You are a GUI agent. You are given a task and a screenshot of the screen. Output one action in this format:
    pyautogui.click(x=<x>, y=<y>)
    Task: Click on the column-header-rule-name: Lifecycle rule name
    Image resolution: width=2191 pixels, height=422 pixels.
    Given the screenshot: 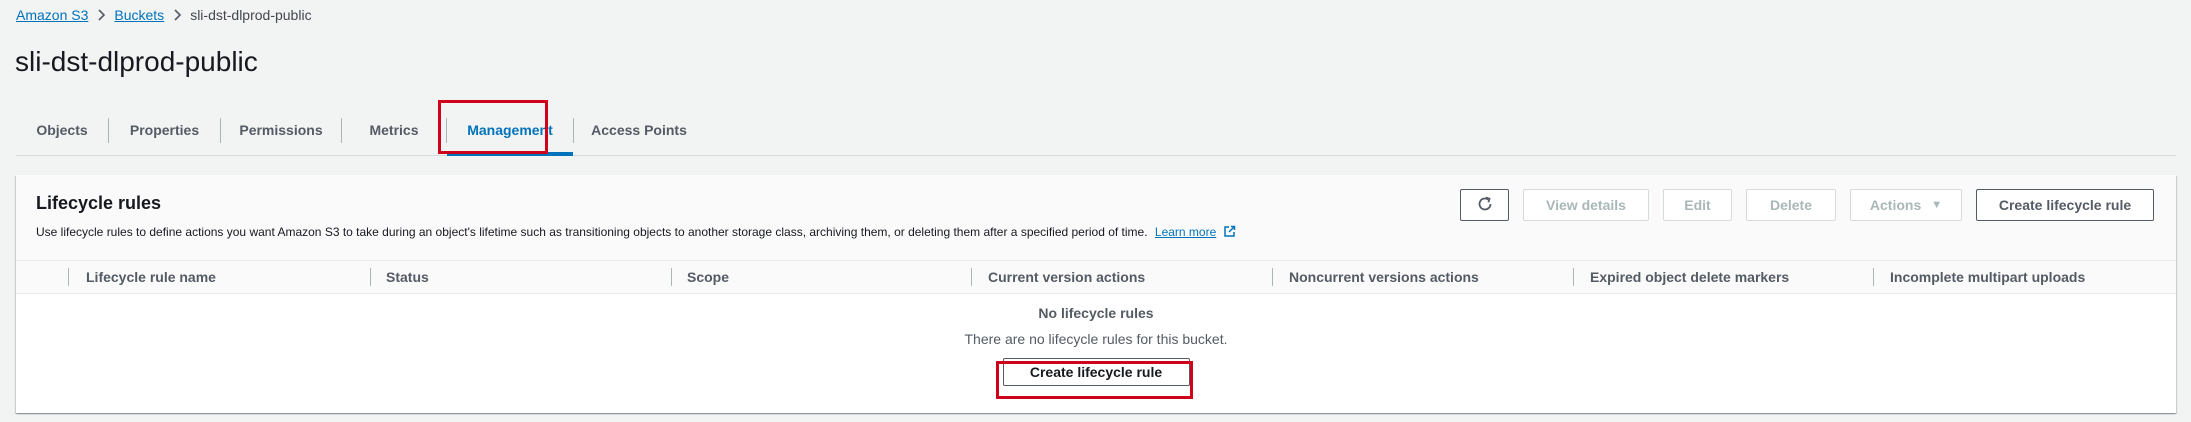 What is the action you would take?
    pyautogui.click(x=151, y=277)
    